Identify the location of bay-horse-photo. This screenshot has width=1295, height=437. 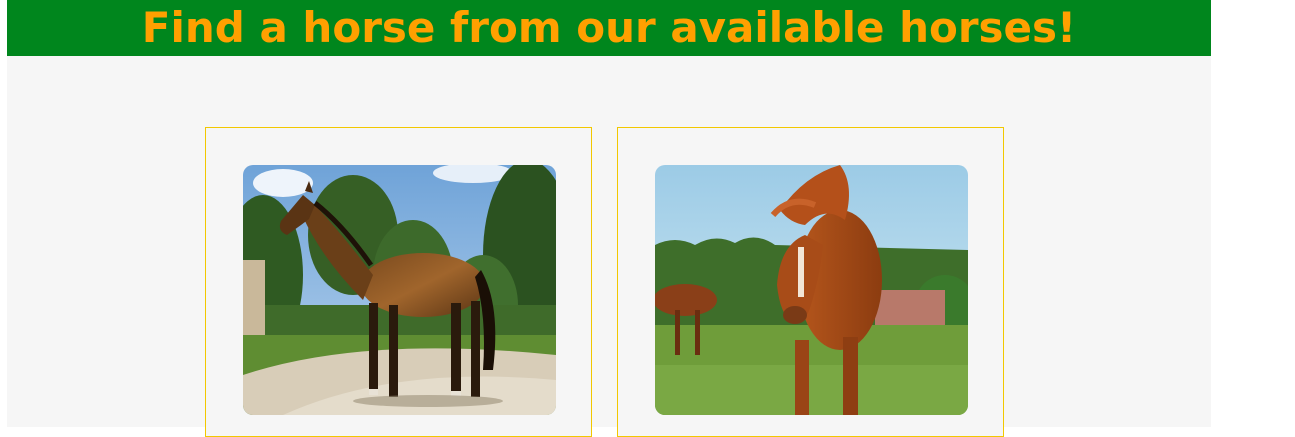
(399, 290).